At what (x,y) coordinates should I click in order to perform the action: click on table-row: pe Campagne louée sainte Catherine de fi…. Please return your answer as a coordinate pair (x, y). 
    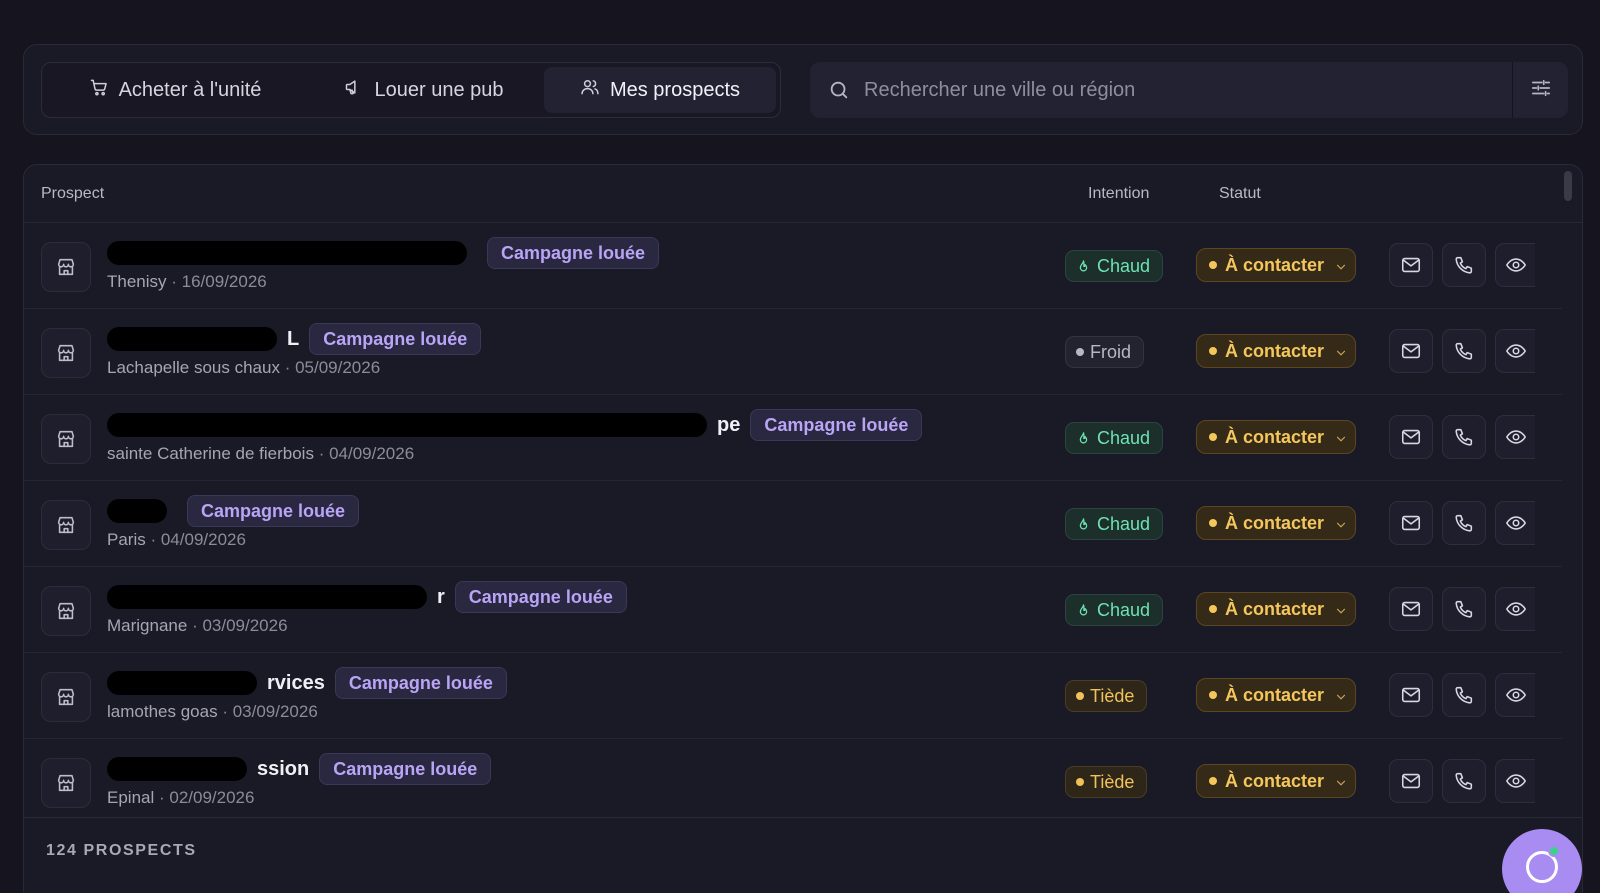
    Looking at the image, I should click on (793, 438).